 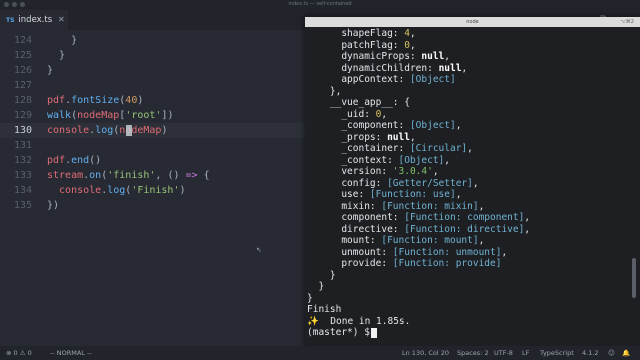 I want to click on terminal-line: _component: [Object],, so click(x=384, y=126).